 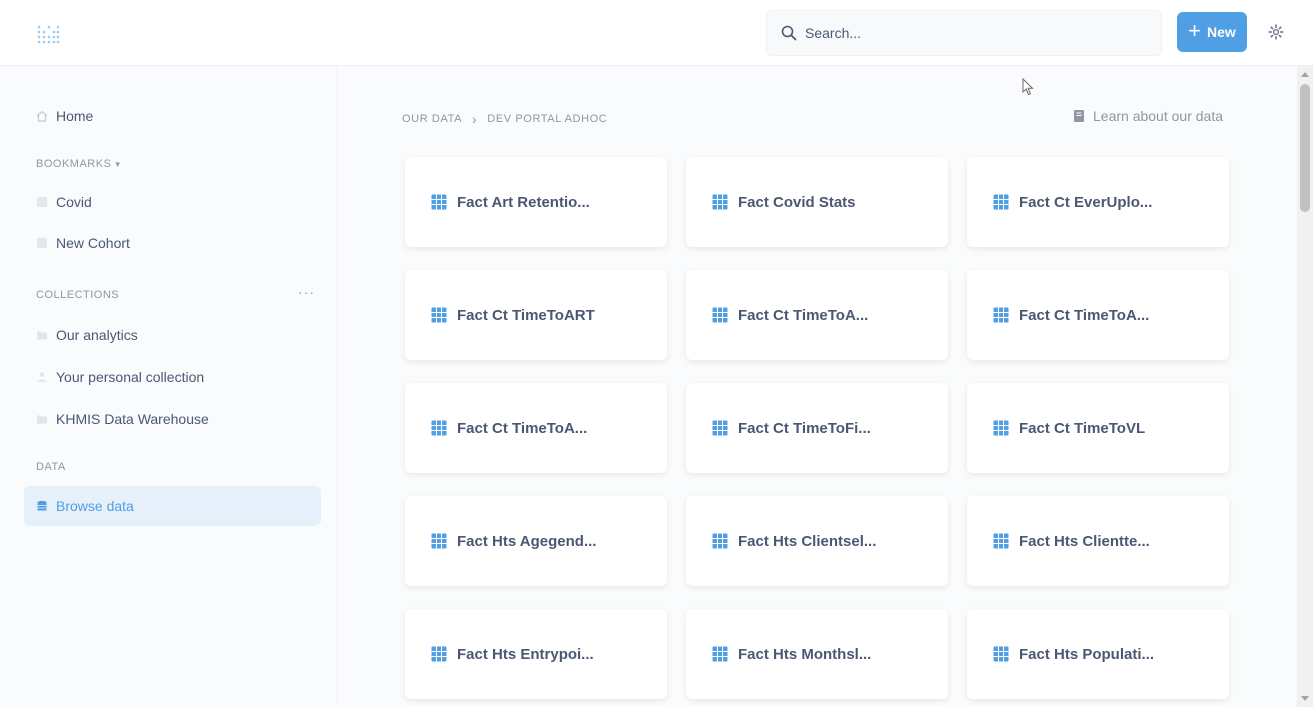 I want to click on sidebar-item-browse-data: Browse data, so click(x=172, y=506).